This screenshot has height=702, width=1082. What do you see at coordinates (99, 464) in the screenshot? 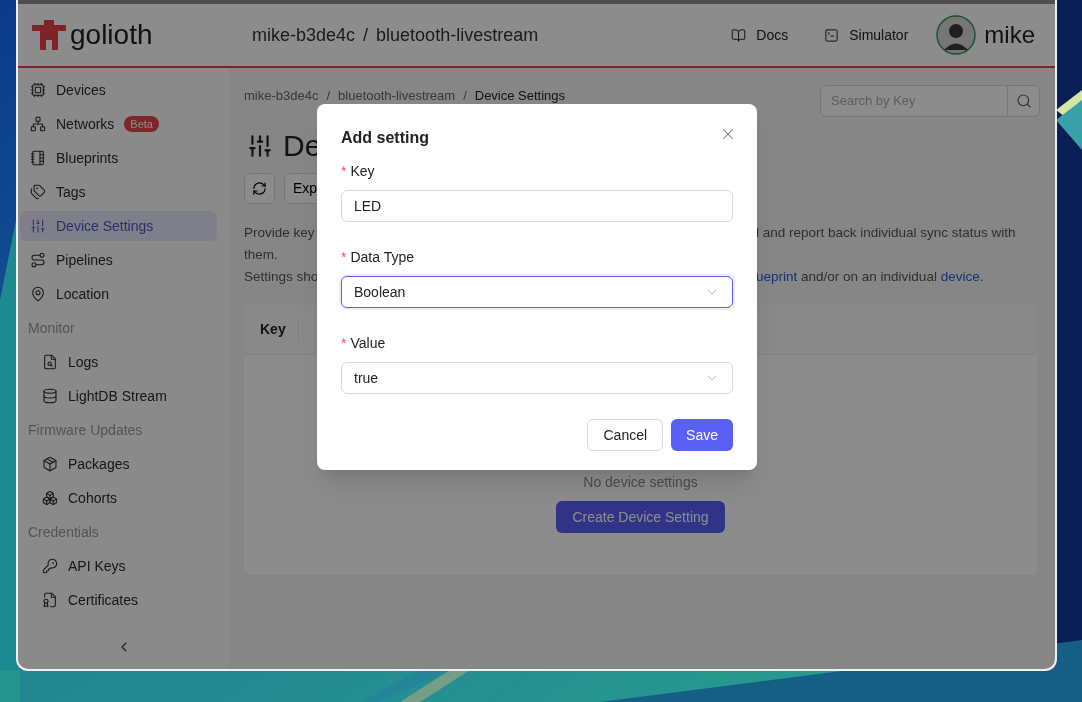
I see `sidebar-label: Packages` at bounding box center [99, 464].